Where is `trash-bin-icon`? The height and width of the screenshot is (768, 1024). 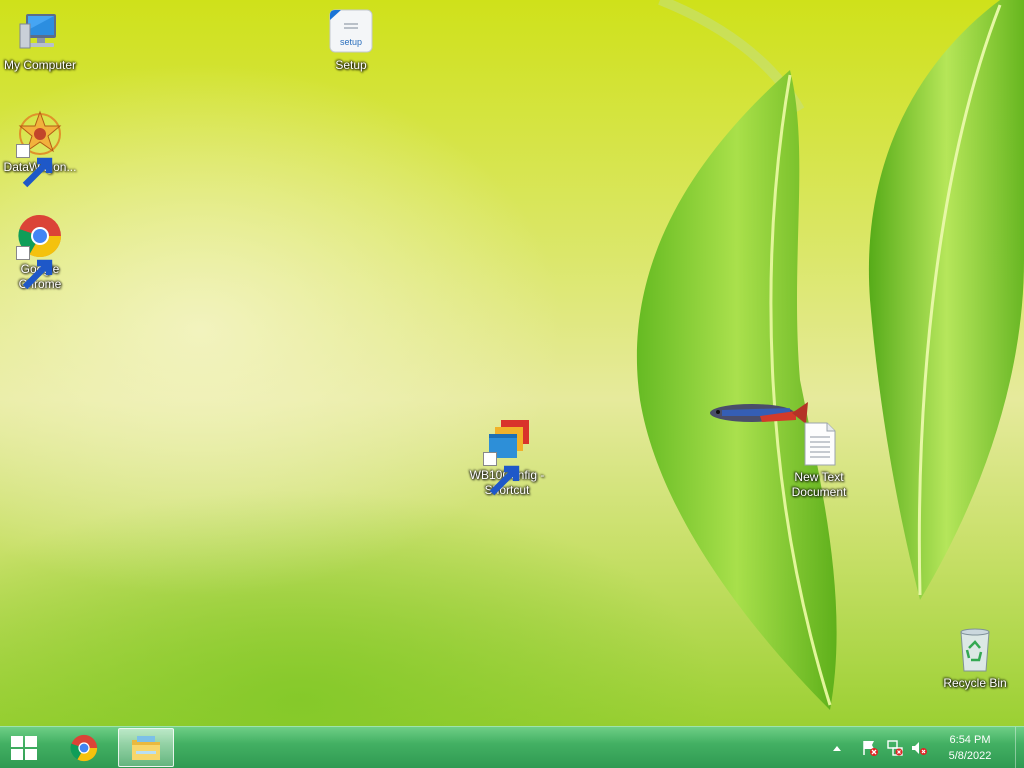
trash-bin-icon is located at coordinates (975, 650).